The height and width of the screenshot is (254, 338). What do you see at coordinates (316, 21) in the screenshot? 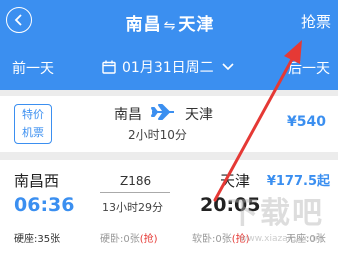
I see `grab-ticket-button: 抢票` at bounding box center [316, 21].